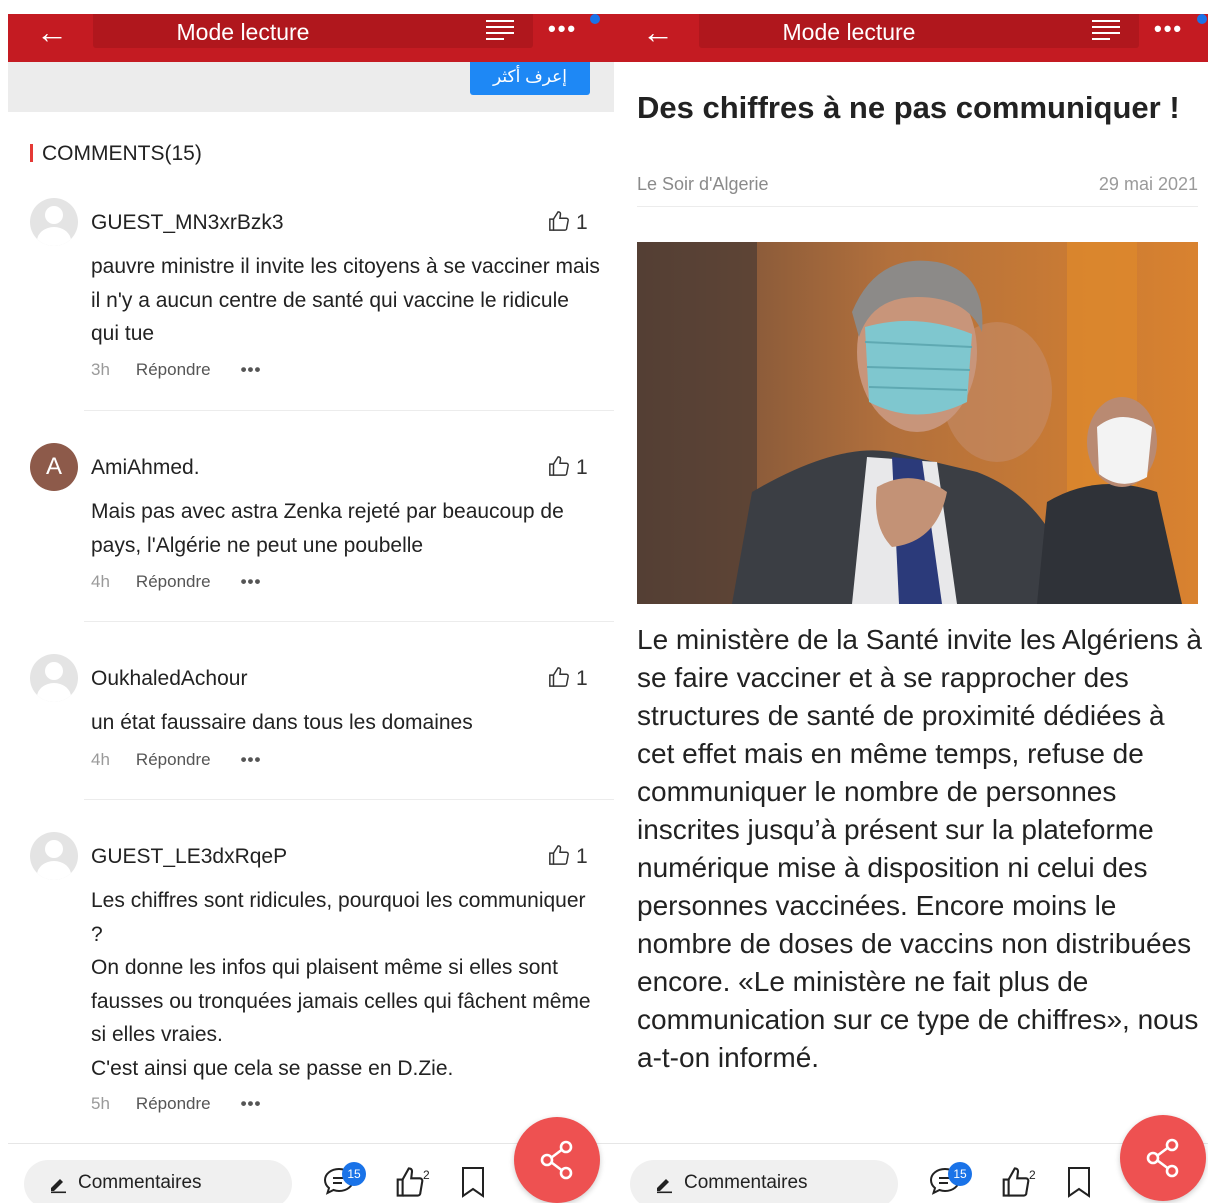 This screenshot has height=1203, width=1208. Describe the element at coordinates (145, 468) in the screenshot. I see `comment-author: AmiAhmed.` at that location.